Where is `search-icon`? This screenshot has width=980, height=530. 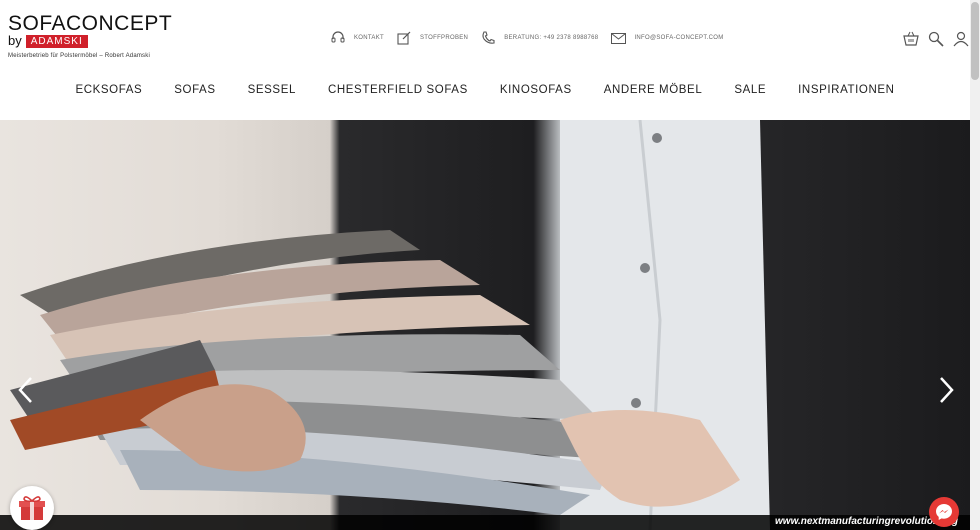
search-icon is located at coordinates (935, 38).